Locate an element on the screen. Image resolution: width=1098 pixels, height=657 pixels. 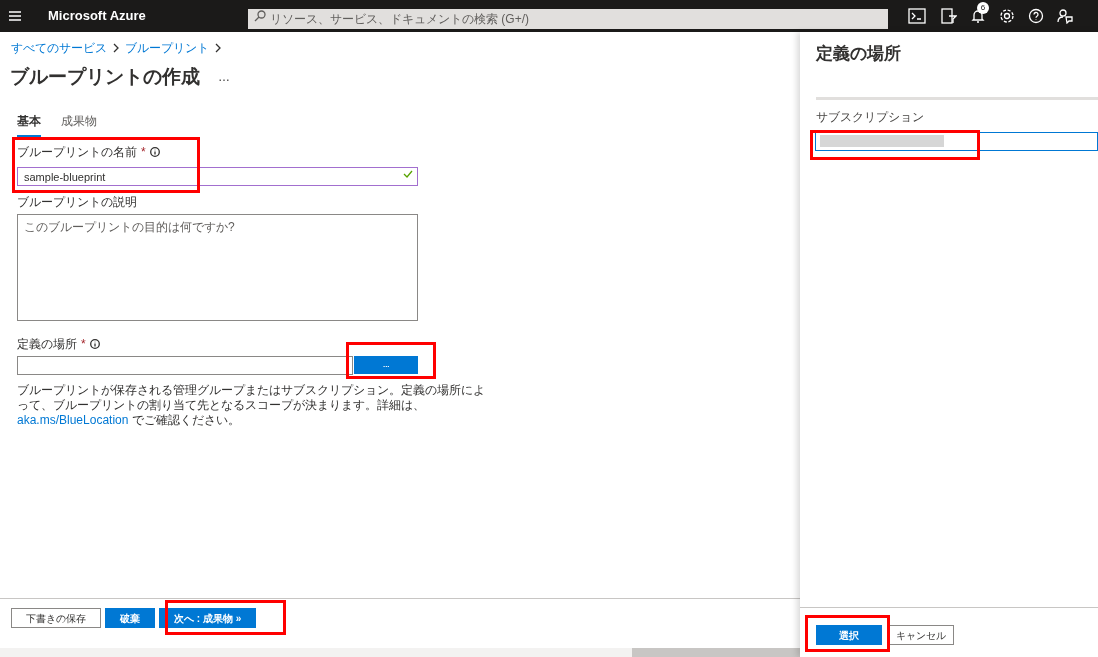
panel-button: 選択 is located at coordinates (849, 635).